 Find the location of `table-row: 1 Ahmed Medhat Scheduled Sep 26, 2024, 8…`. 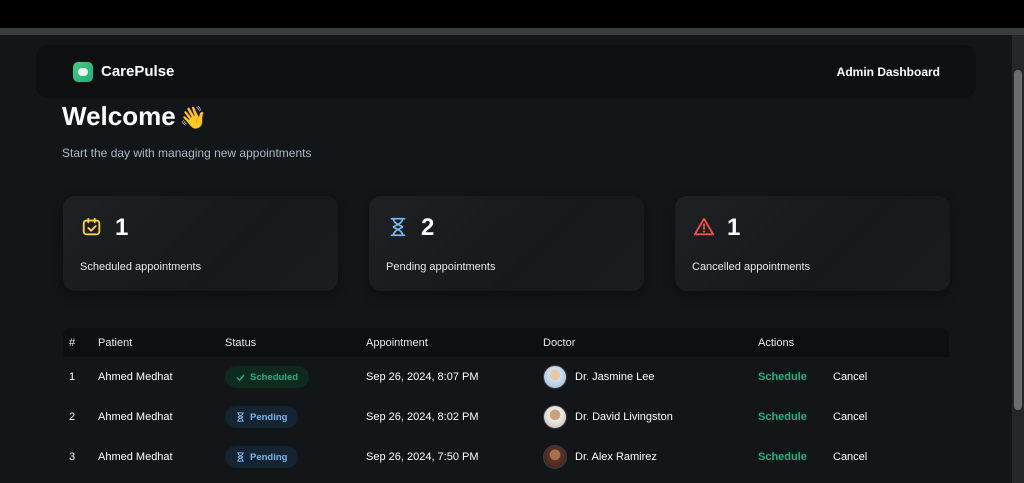

table-row: 1 Ahmed Medhat Scheduled Sep 26, 2024, 8… is located at coordinates (506, 377).